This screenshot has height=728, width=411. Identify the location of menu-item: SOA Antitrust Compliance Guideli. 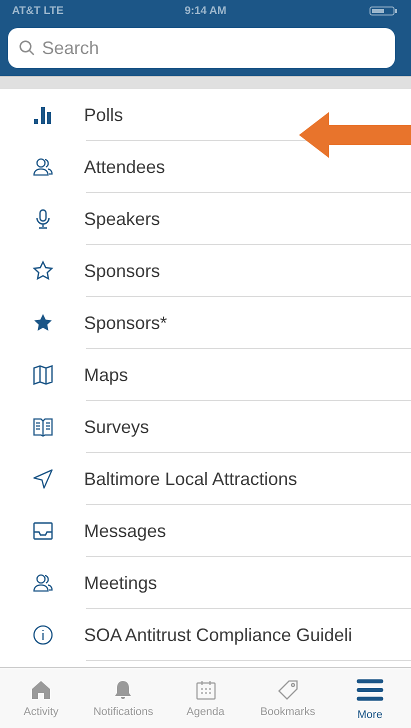
(218, 635).